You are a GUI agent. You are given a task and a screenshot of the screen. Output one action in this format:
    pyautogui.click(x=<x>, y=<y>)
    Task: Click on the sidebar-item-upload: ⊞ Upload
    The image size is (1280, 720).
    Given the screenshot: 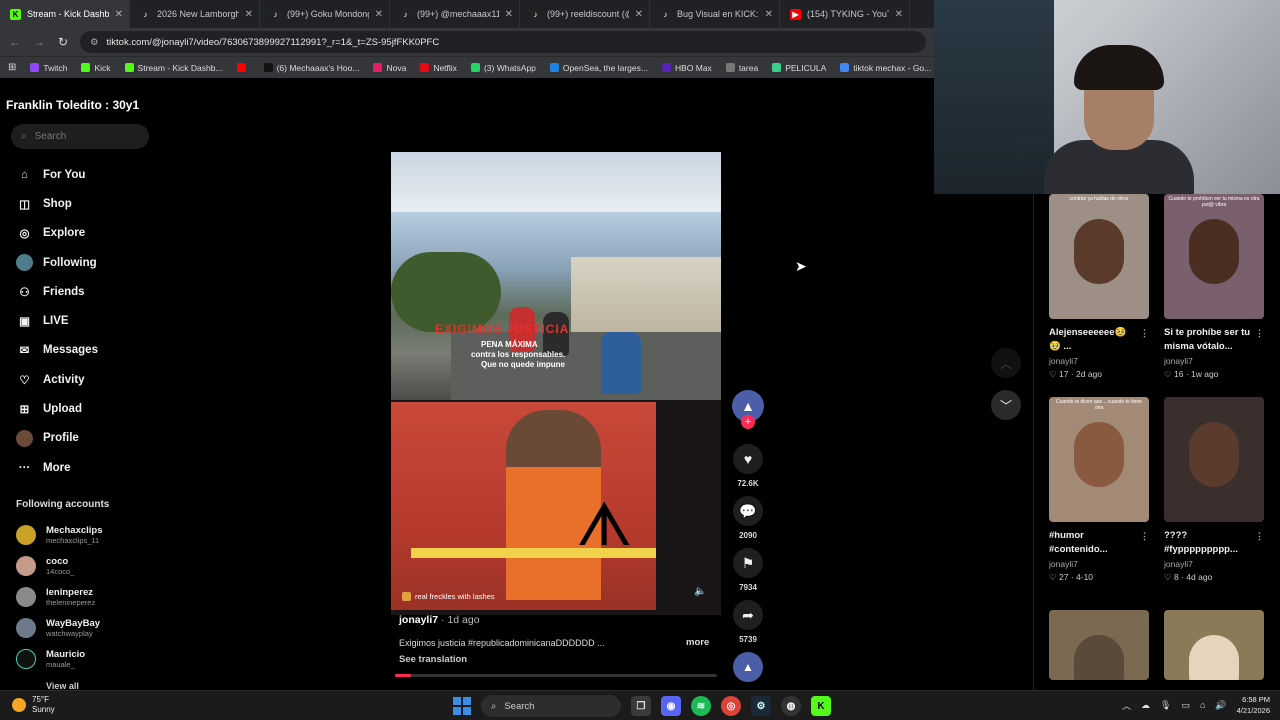 What is the action you would take?
    pyautogui.click(x=91, y=408)
    